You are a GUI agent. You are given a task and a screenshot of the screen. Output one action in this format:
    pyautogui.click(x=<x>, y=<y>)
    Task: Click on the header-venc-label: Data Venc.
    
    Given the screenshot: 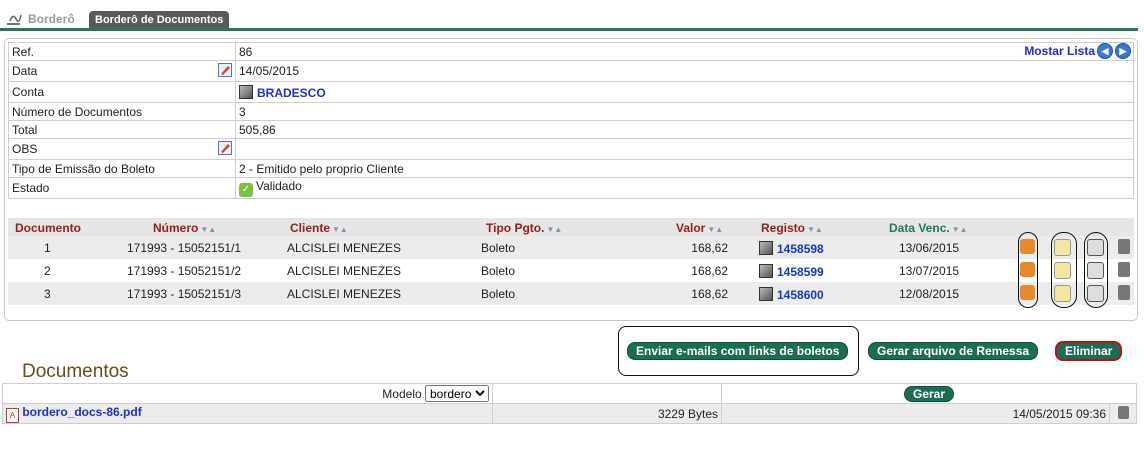 What is the action you would take?
    pyautogui.click(x=919, y=228)
    